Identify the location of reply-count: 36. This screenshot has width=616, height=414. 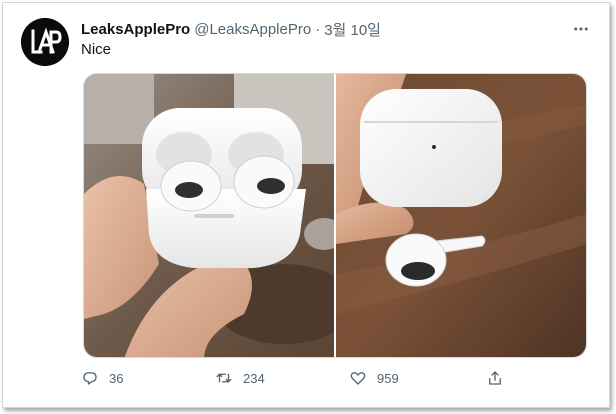
(116, 378).